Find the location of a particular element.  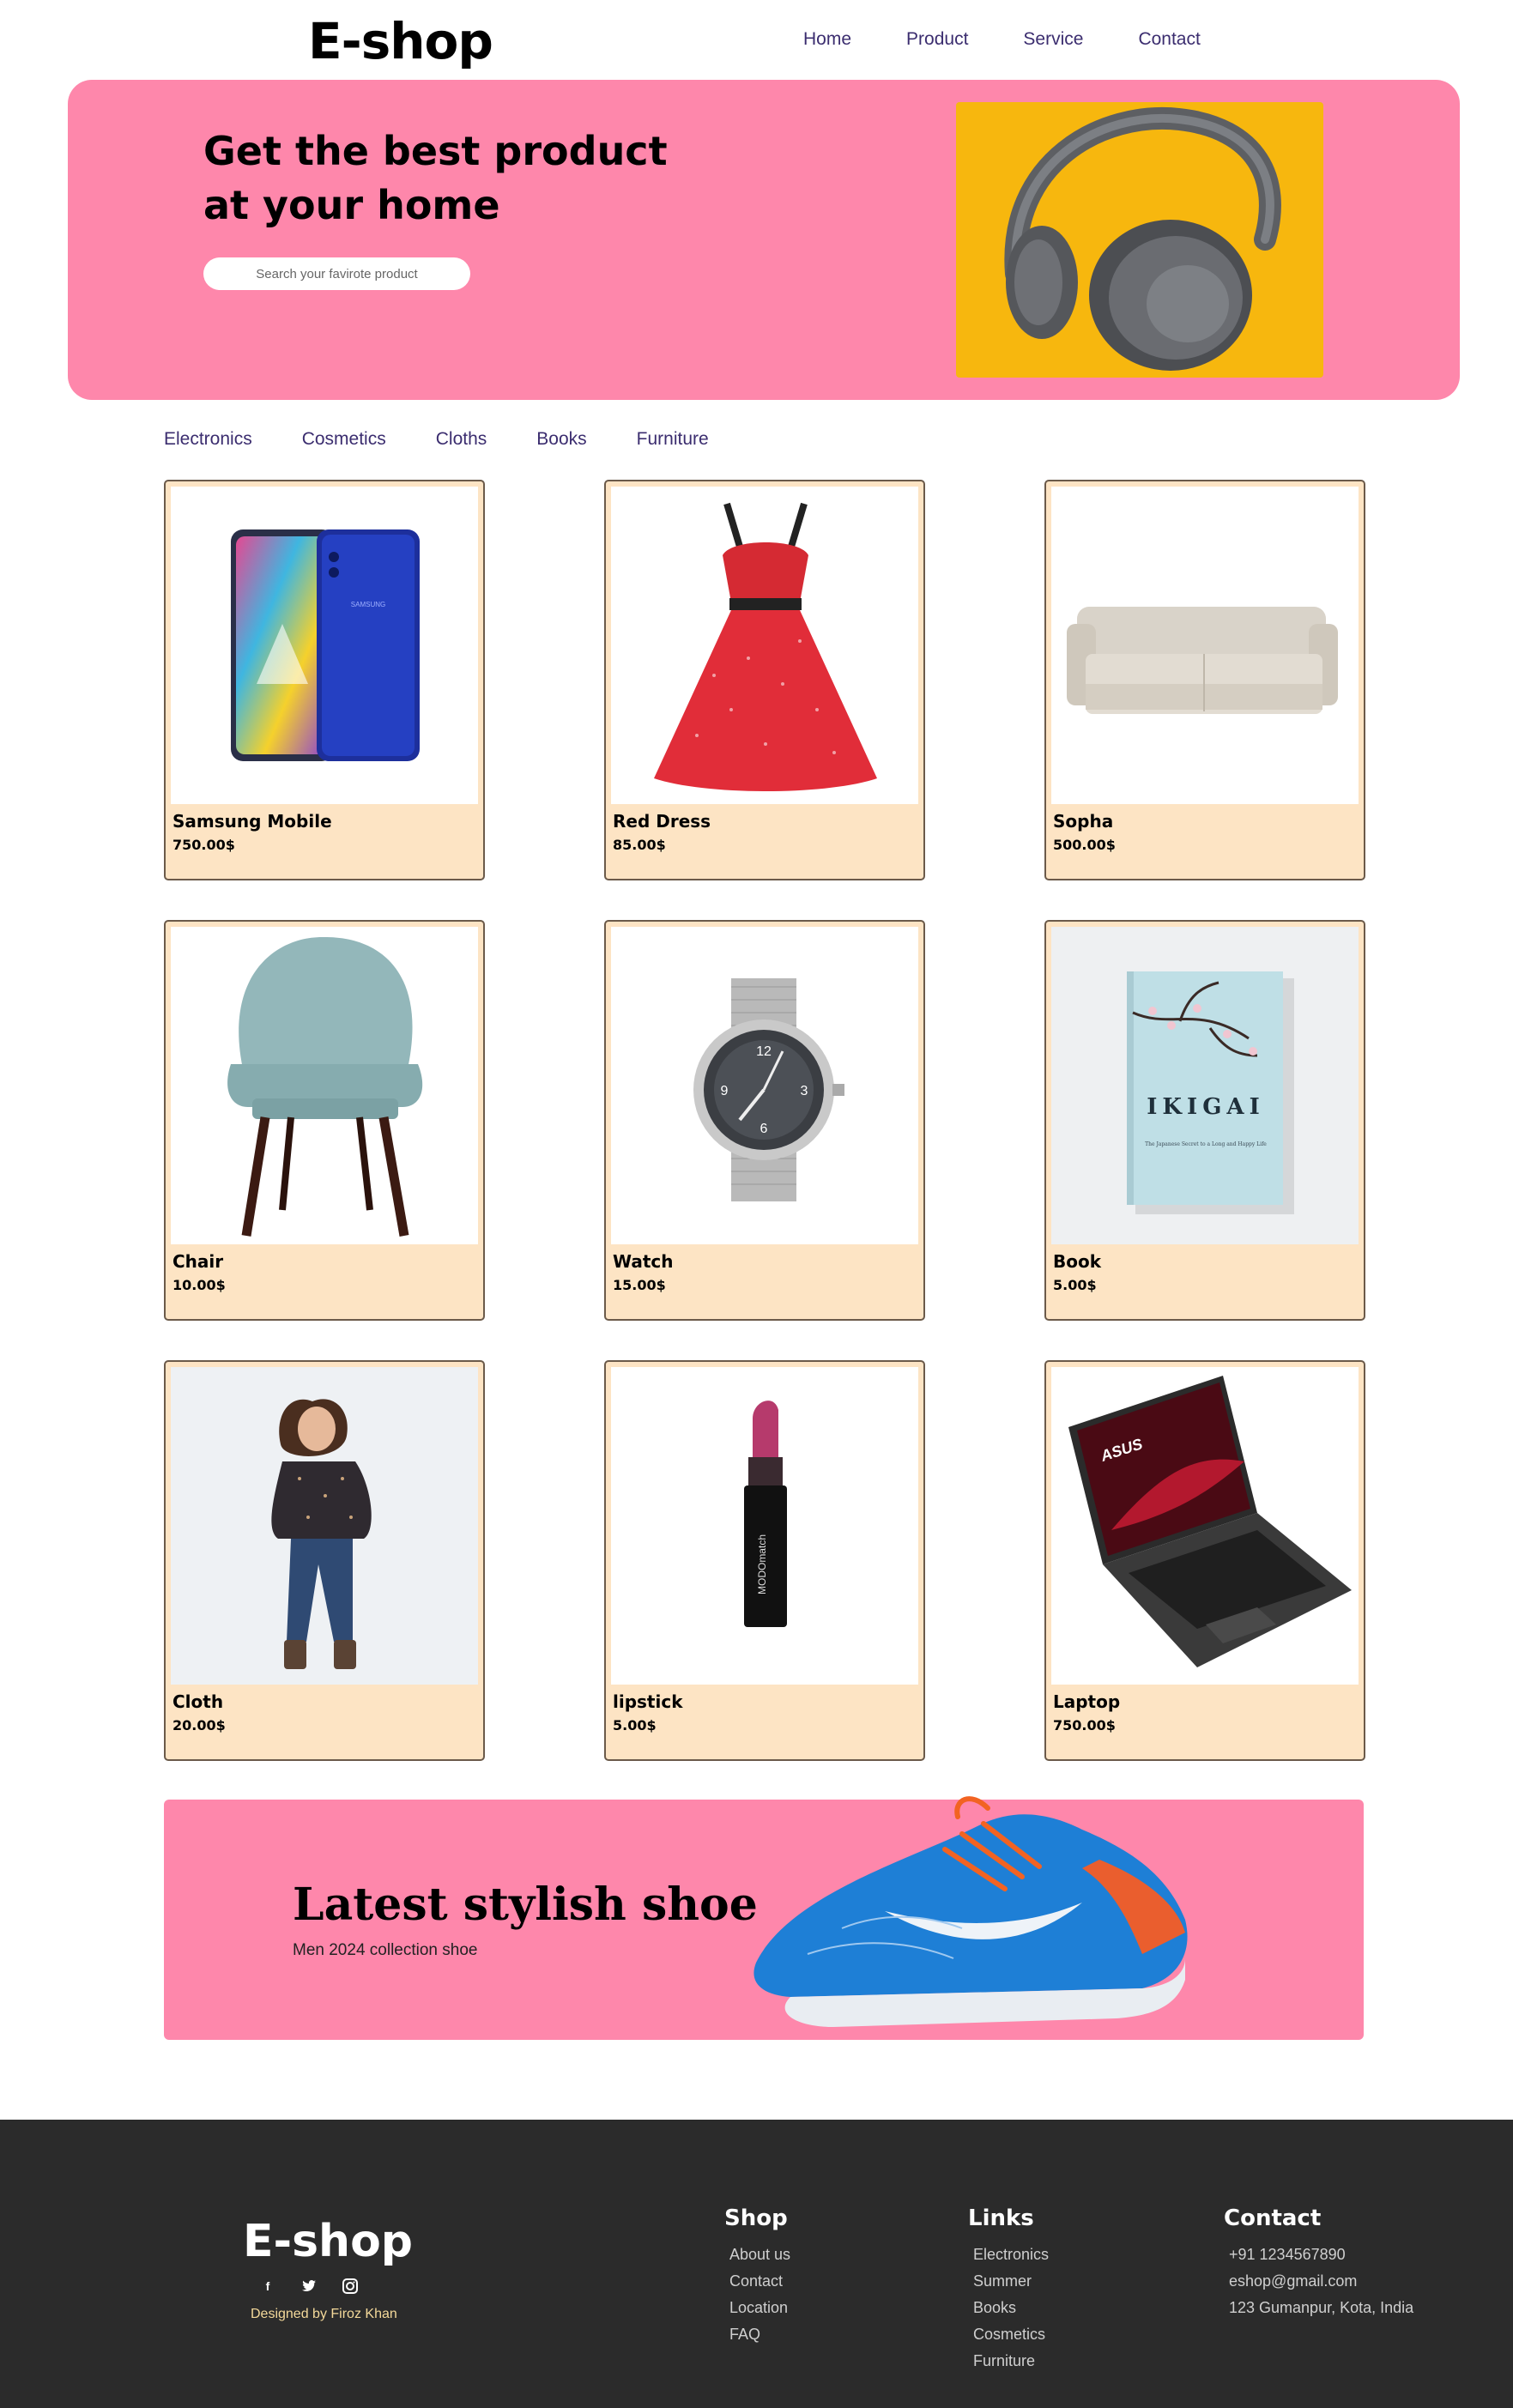

footer-link-contact: Contact is located at coordinates (757, 2281).